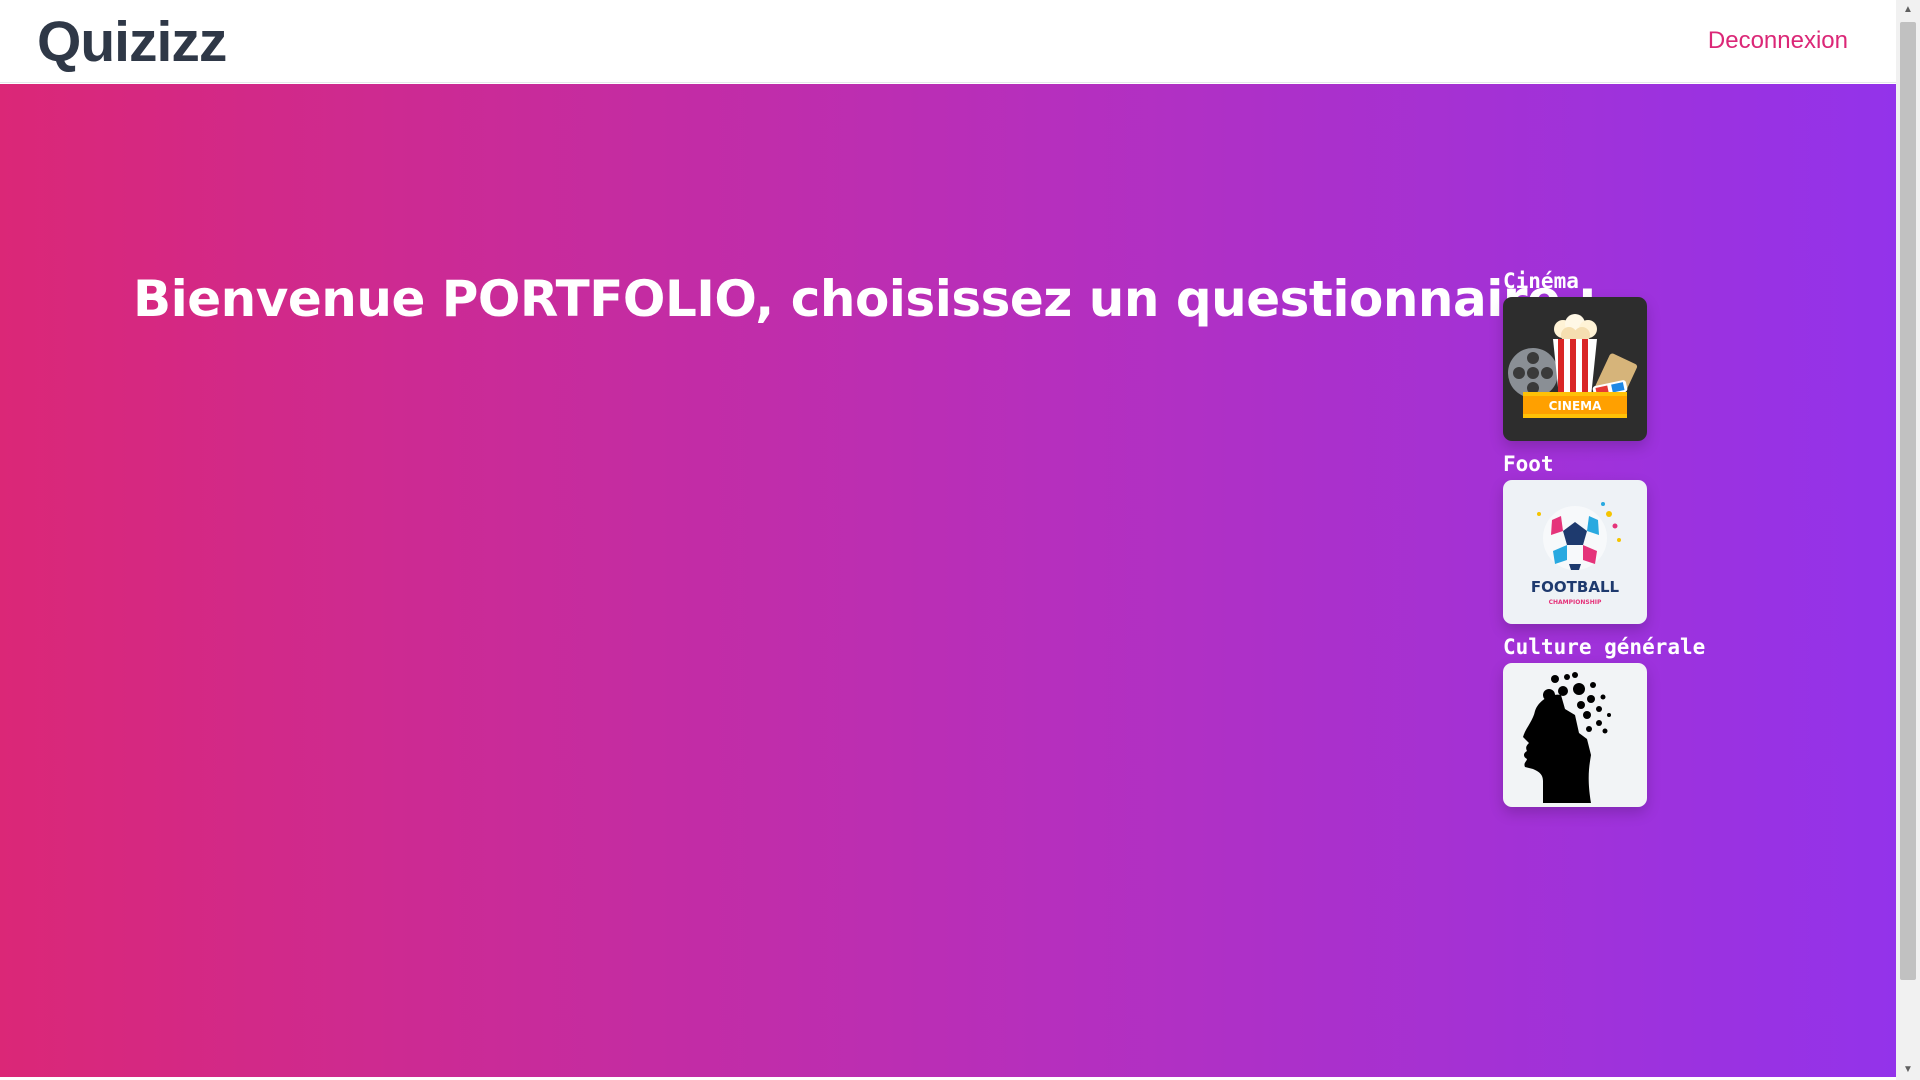  Describe the element at coordinates (1778, 41) in the screenshot. I see `logout-link: Deconnexion` at that location.